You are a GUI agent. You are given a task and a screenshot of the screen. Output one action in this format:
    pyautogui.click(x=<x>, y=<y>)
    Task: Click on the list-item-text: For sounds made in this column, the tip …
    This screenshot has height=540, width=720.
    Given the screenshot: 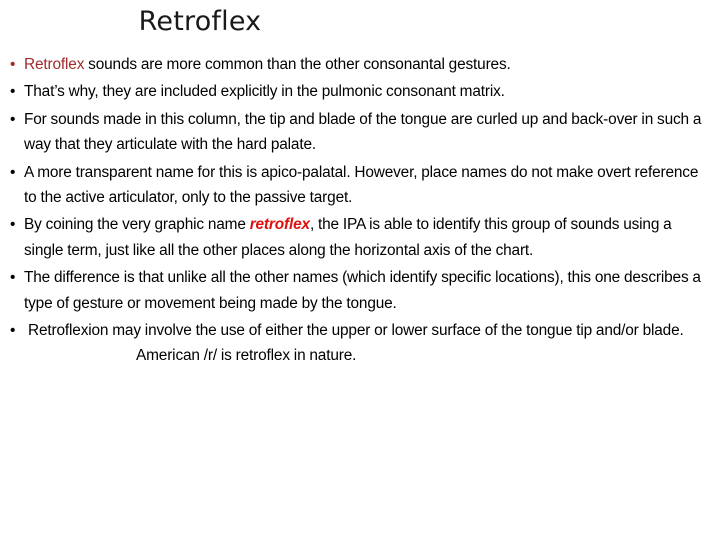 What is the action you would take?
    pyautogui.click(x=363, y=132)
    